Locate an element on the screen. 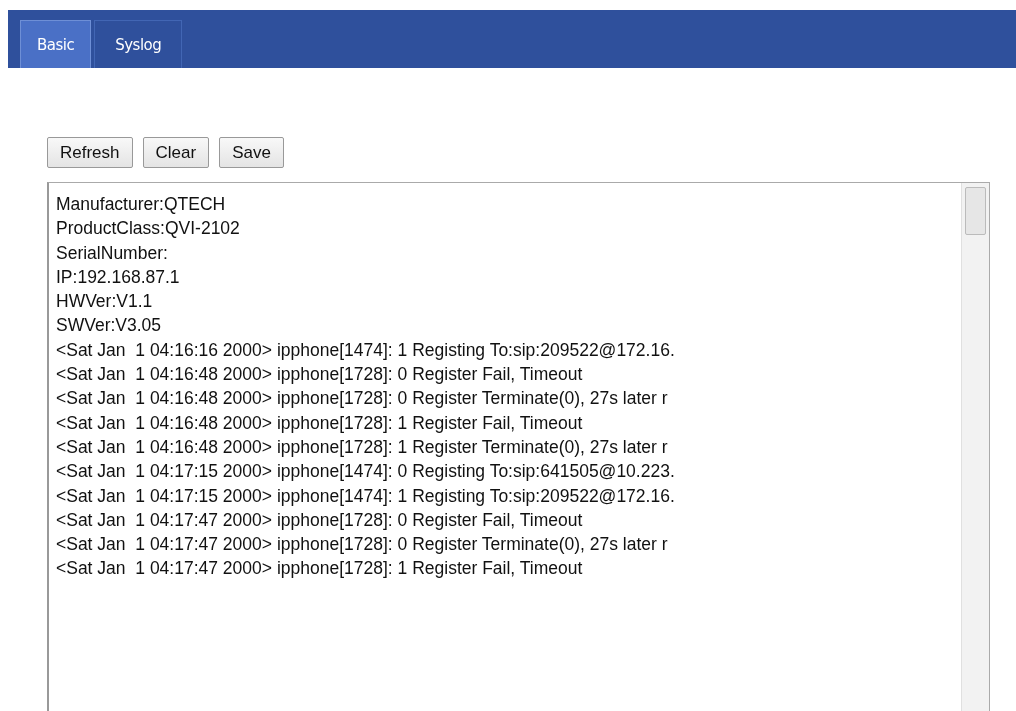 This screenshot has height=711, width=1016. log-line: HWVer:V1.1 is located at coordinates (105, 302).